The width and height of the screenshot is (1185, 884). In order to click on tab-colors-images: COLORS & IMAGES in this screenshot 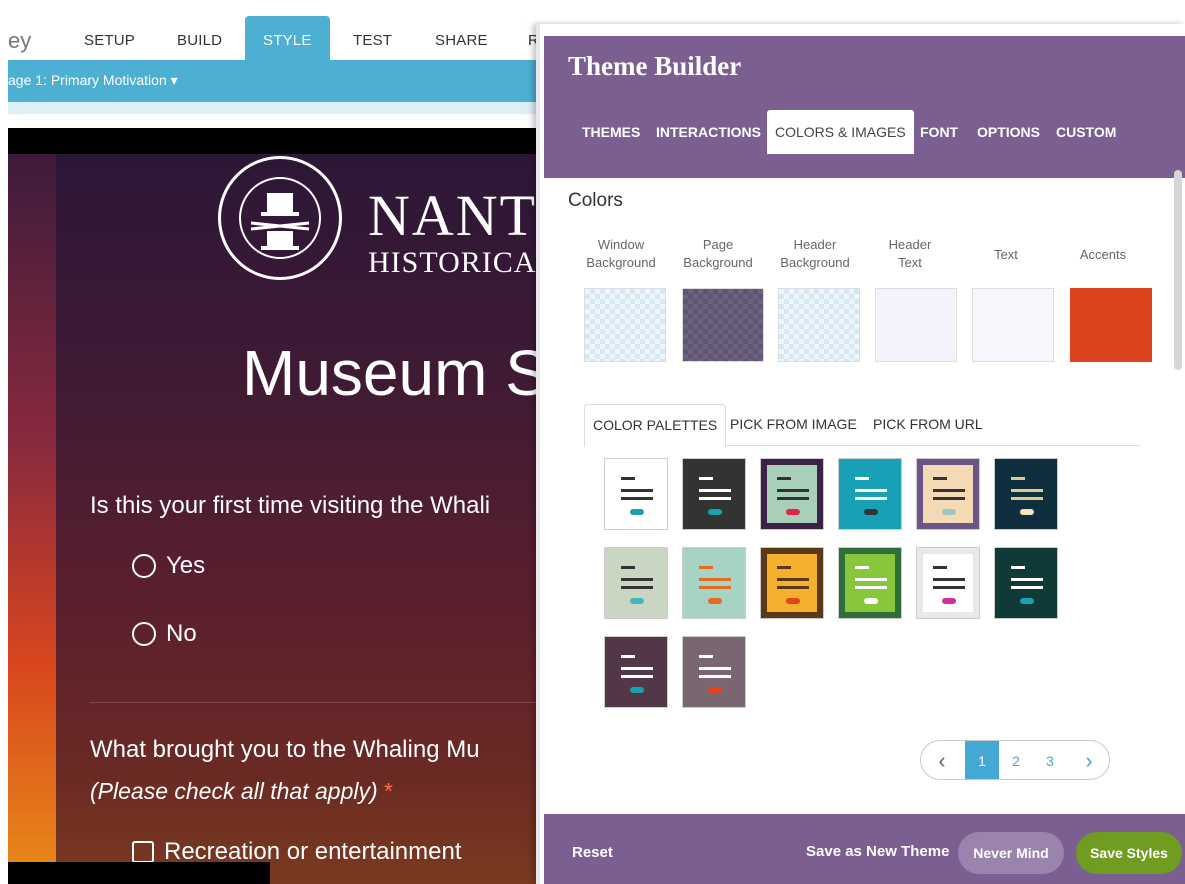, I will do `click(840, 132)`.